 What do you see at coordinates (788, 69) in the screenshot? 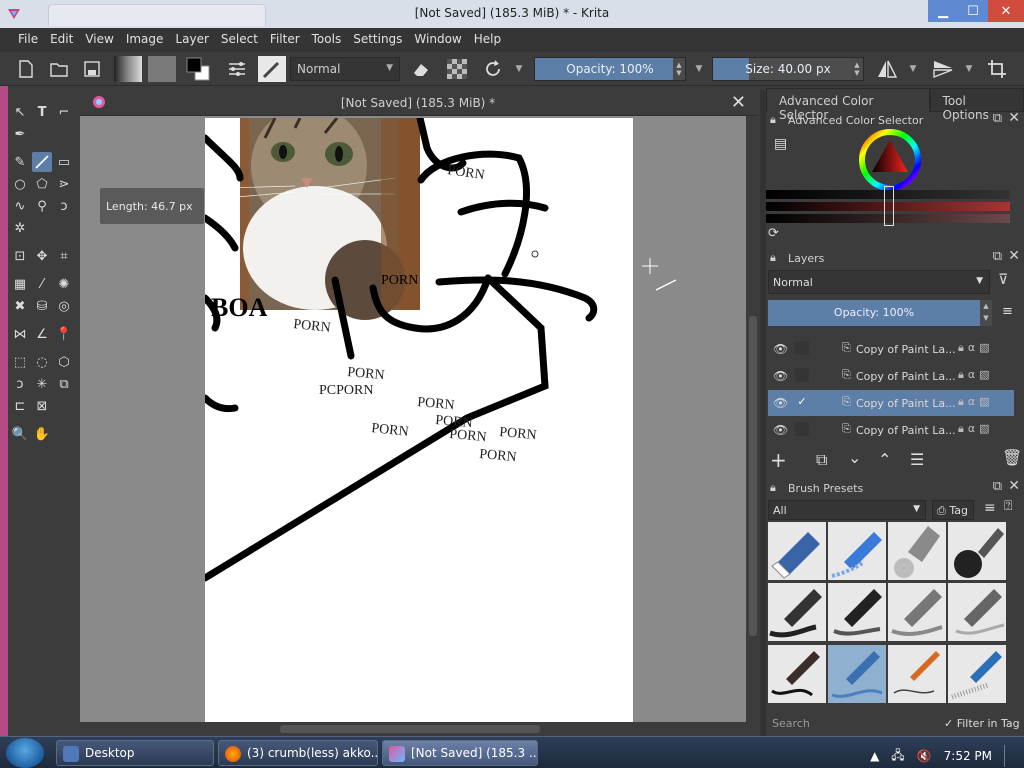
I see `size-slider: Size: 40.00 px ▲ ▼` at bounding box center [788, 69].